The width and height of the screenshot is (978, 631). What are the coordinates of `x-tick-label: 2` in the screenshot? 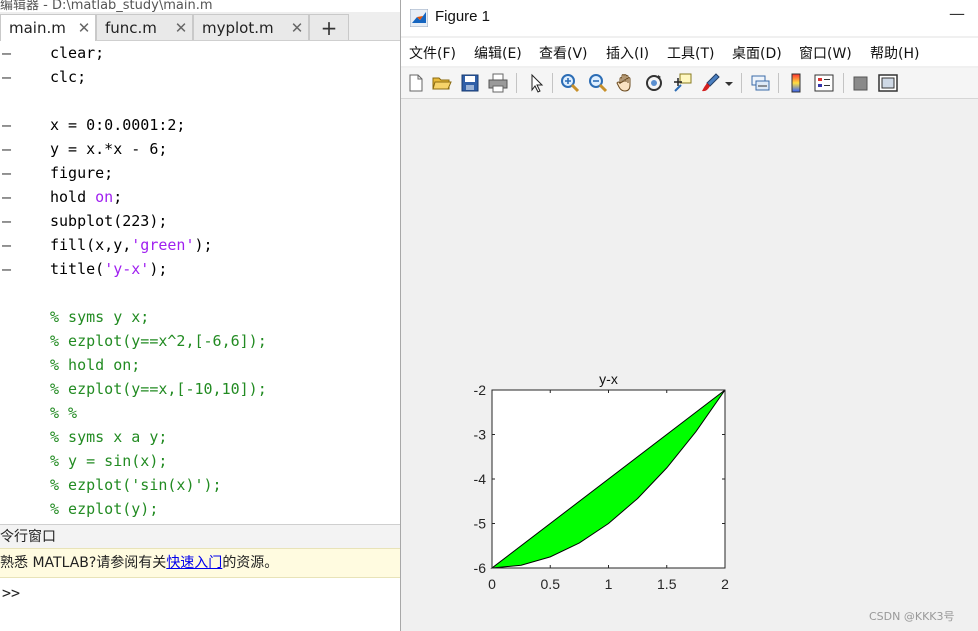 It's located at (725, 584).